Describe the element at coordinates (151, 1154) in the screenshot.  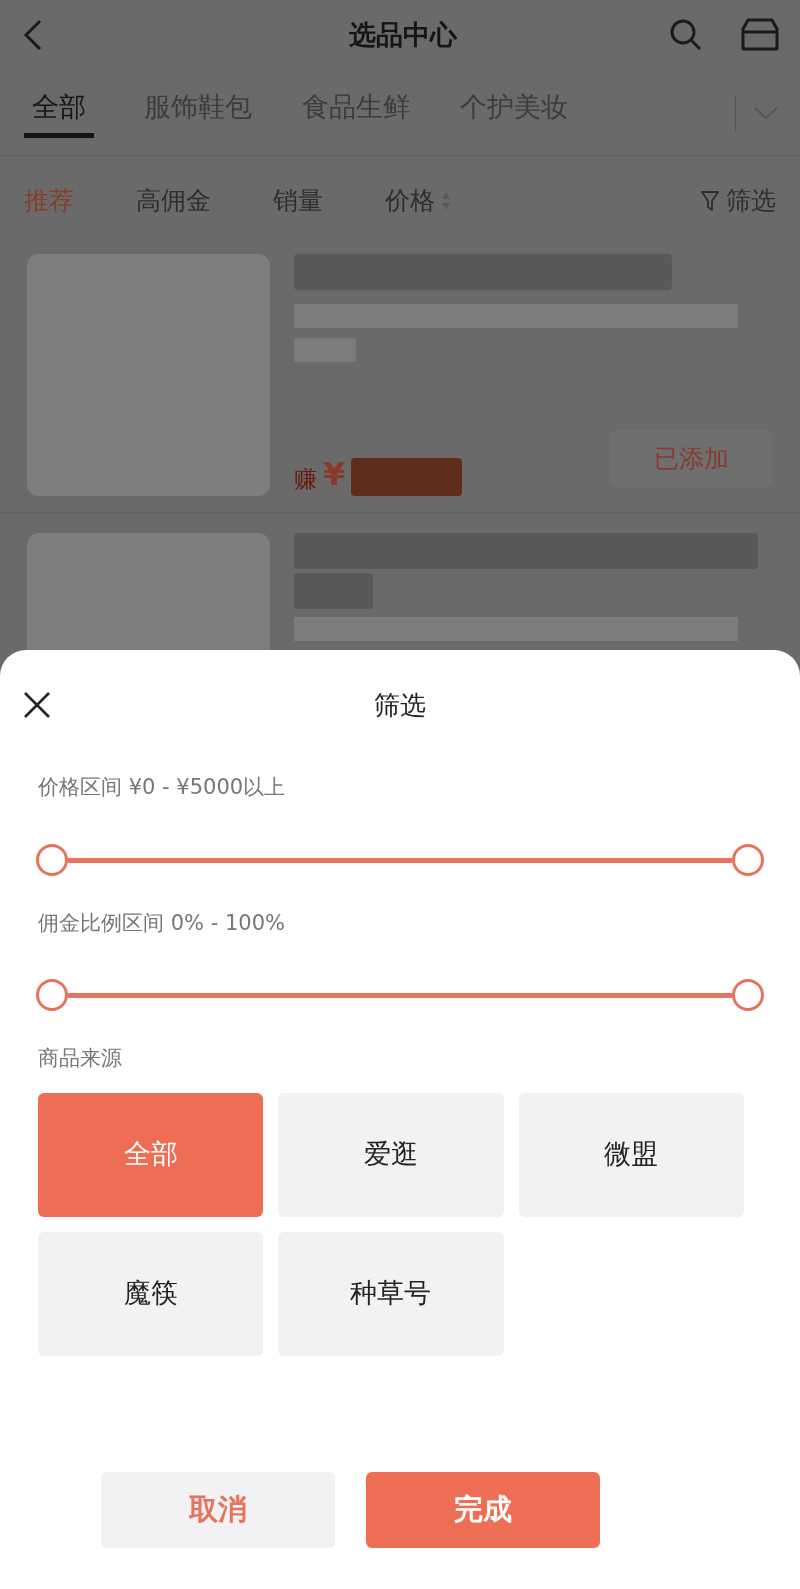
I see `source-option: 全部` at that location.